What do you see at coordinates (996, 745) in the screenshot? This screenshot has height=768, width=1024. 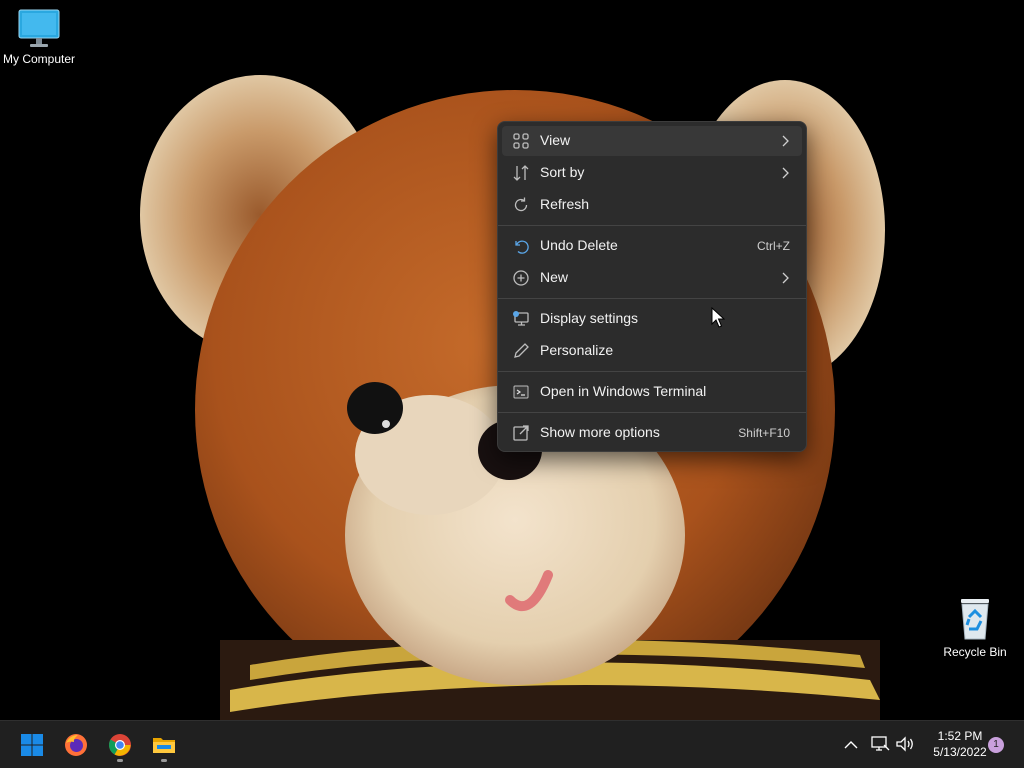 I see `notification-badge: 1` at bounding box center [996, 745].